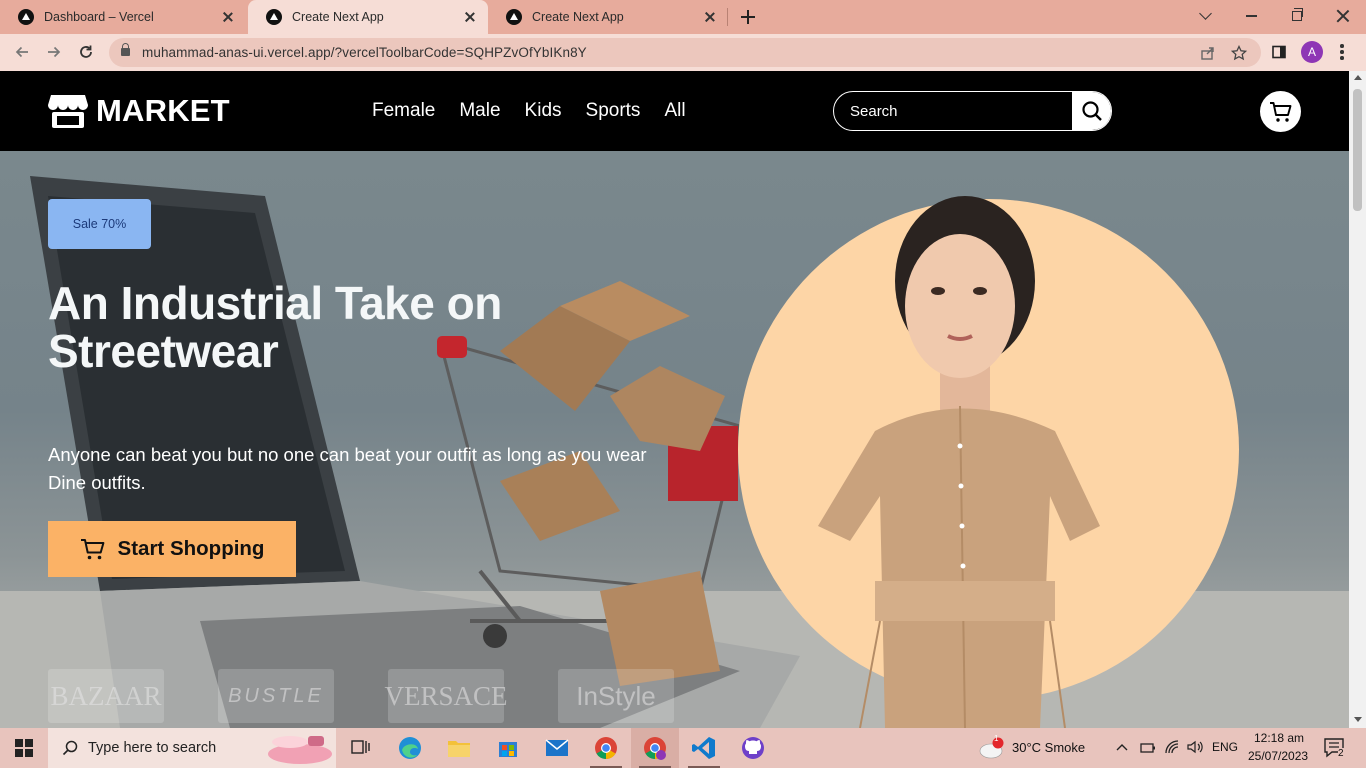  I want to click on chevron-down-icon, so click(1205, 13).